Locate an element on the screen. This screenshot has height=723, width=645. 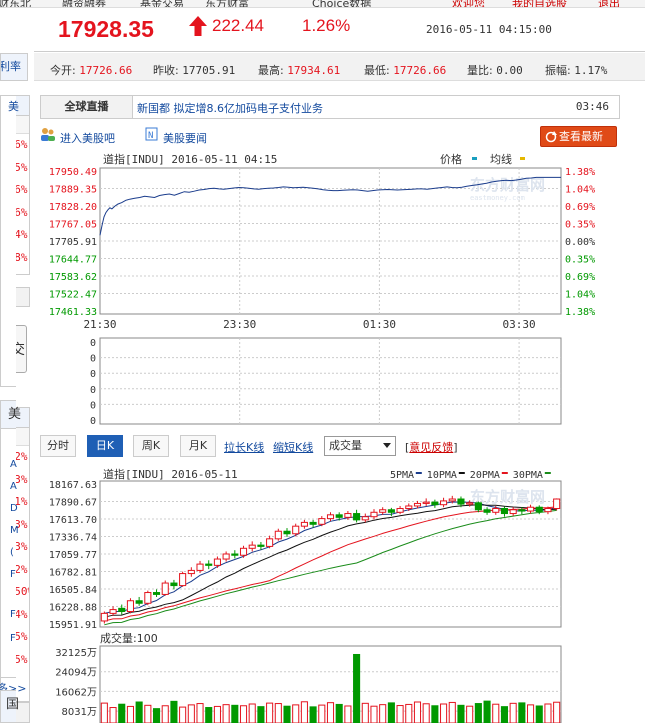
right-label: M is located at coordinates (14, 530).